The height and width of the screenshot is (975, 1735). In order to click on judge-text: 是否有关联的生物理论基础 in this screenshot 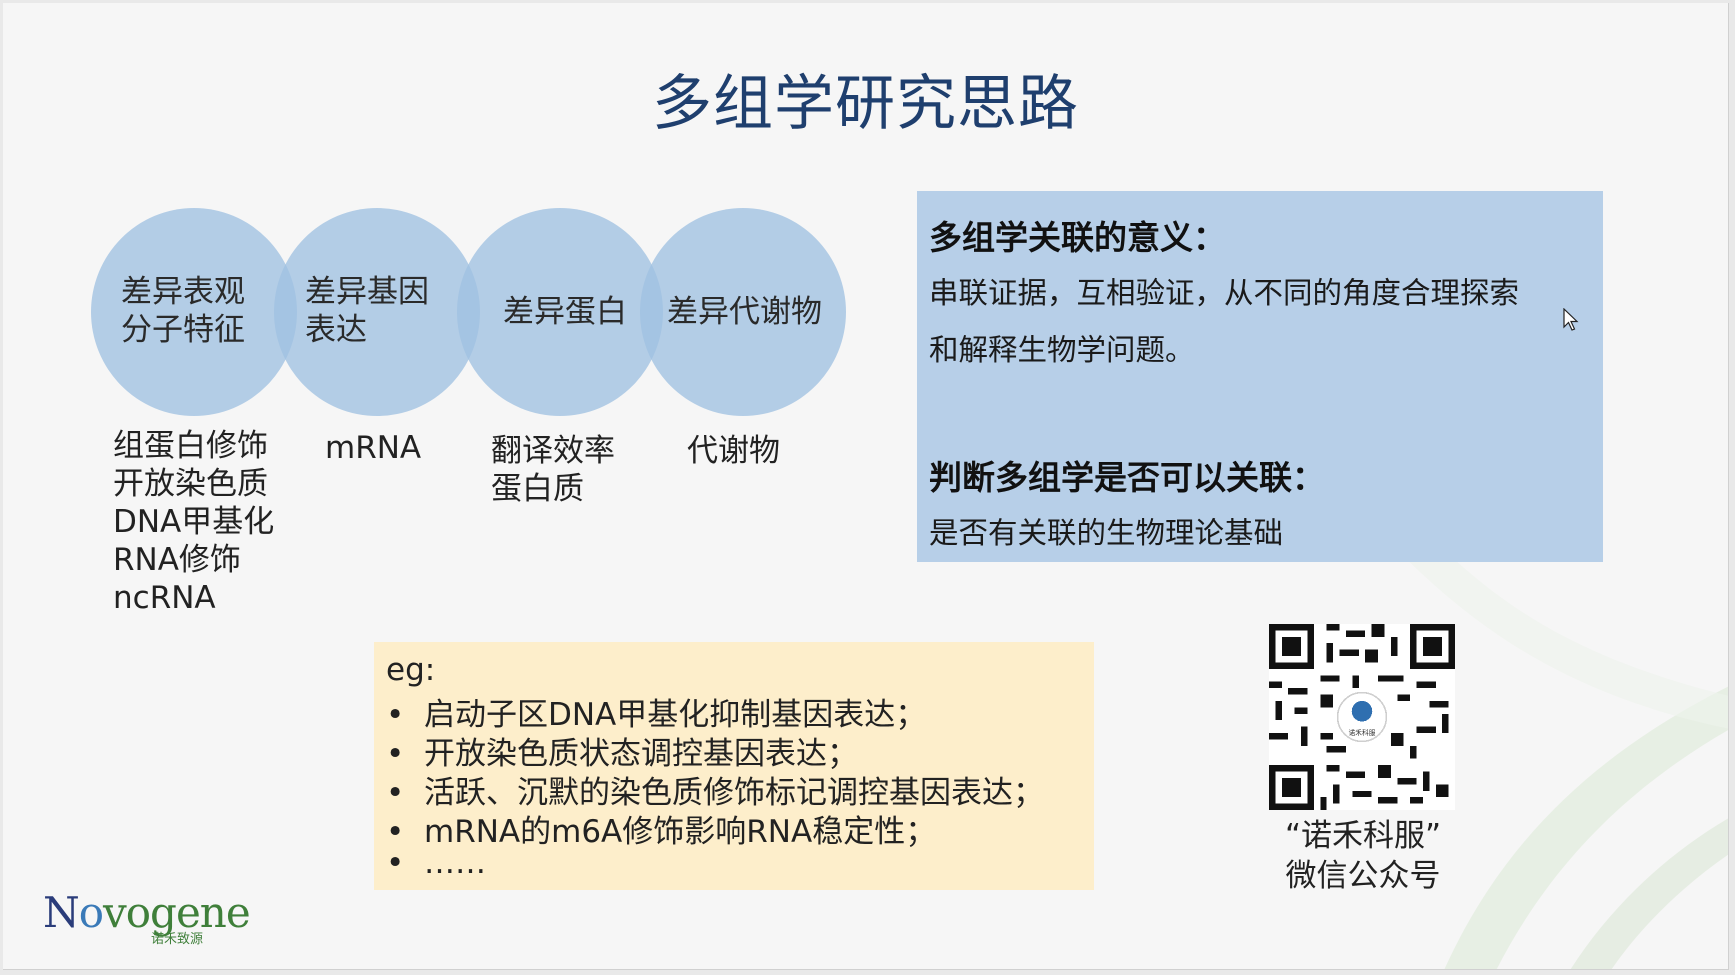, I will do `click(1106, 533)`.